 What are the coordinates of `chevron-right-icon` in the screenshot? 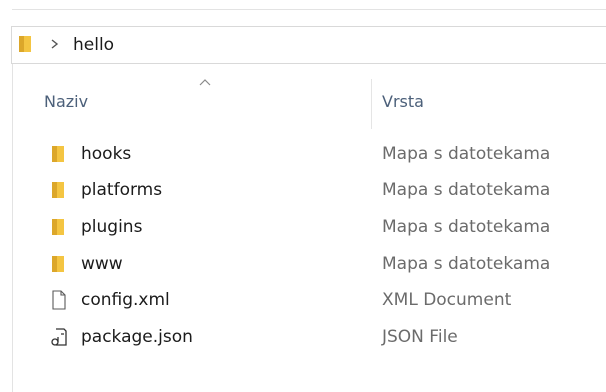 It's located at (55, 44).